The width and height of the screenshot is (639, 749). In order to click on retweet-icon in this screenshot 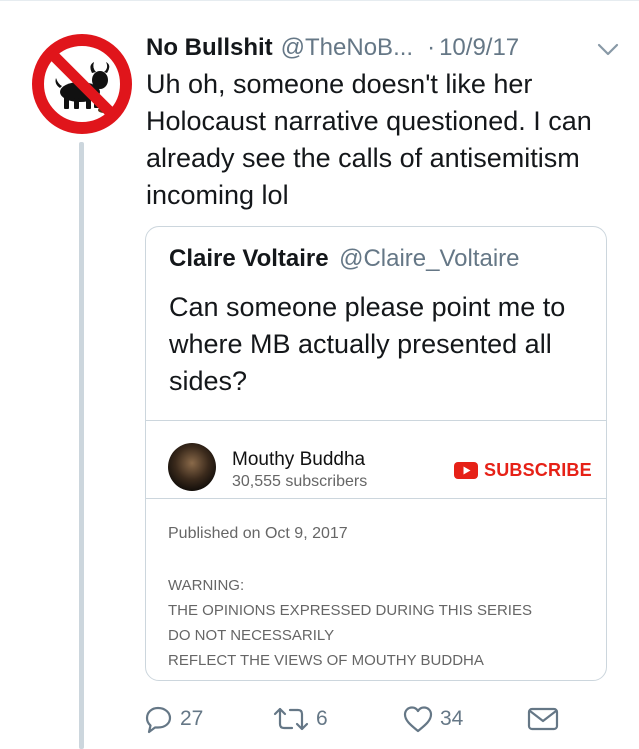, I will do `click(291, 719)`.